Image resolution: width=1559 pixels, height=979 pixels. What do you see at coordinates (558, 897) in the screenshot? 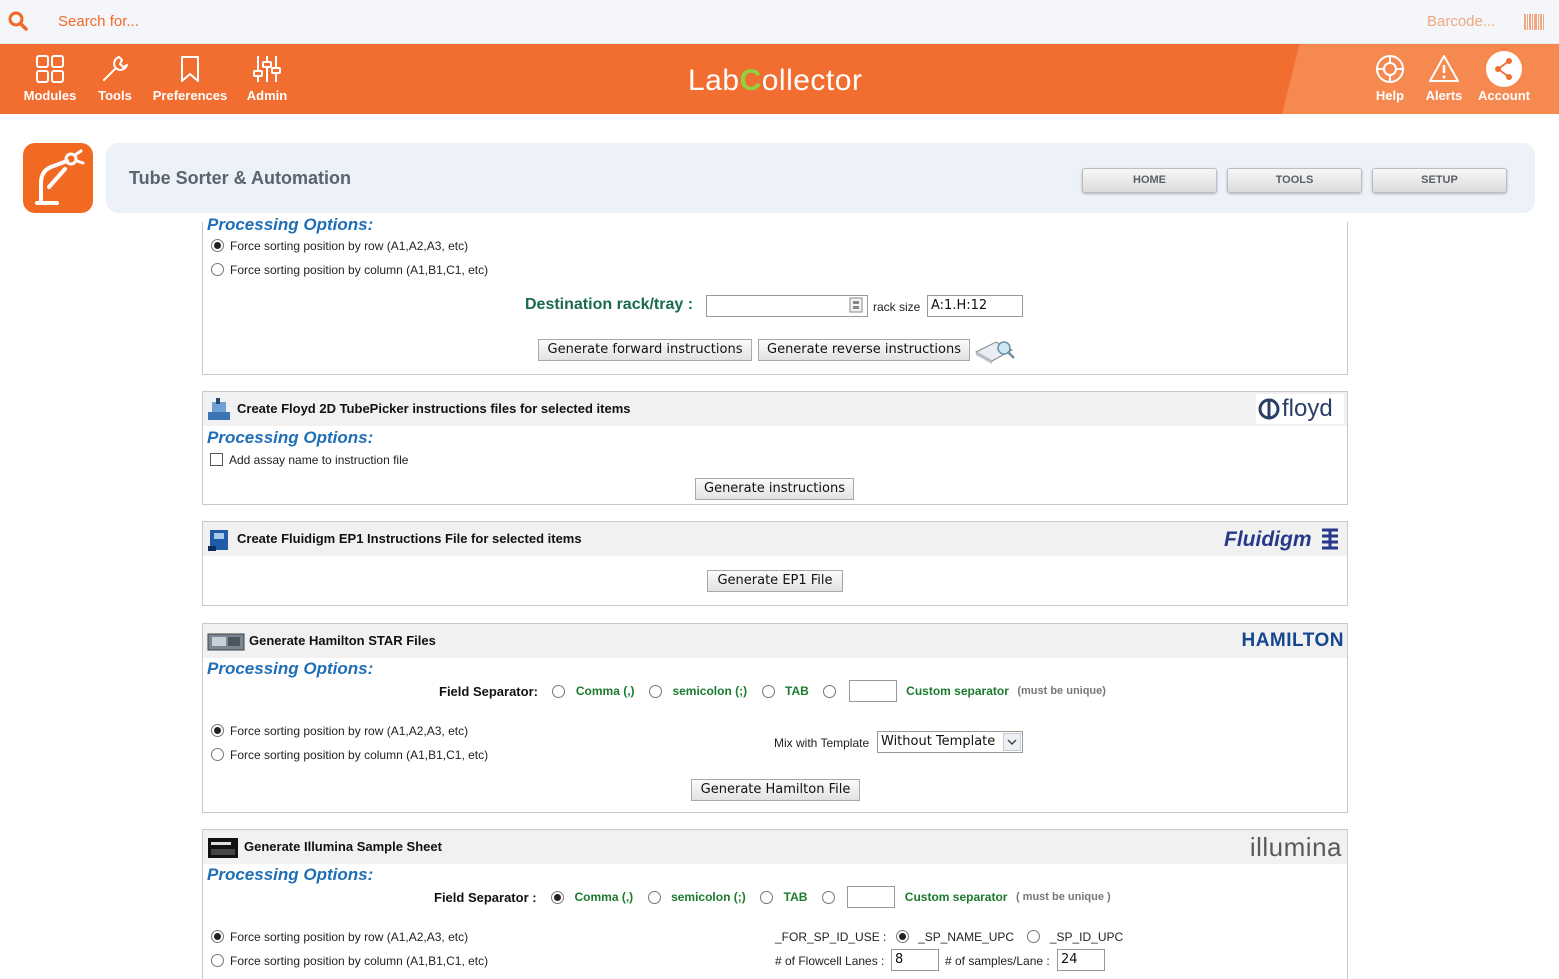
I see `illumina-comma-radio` at bounding box center [558, 897].